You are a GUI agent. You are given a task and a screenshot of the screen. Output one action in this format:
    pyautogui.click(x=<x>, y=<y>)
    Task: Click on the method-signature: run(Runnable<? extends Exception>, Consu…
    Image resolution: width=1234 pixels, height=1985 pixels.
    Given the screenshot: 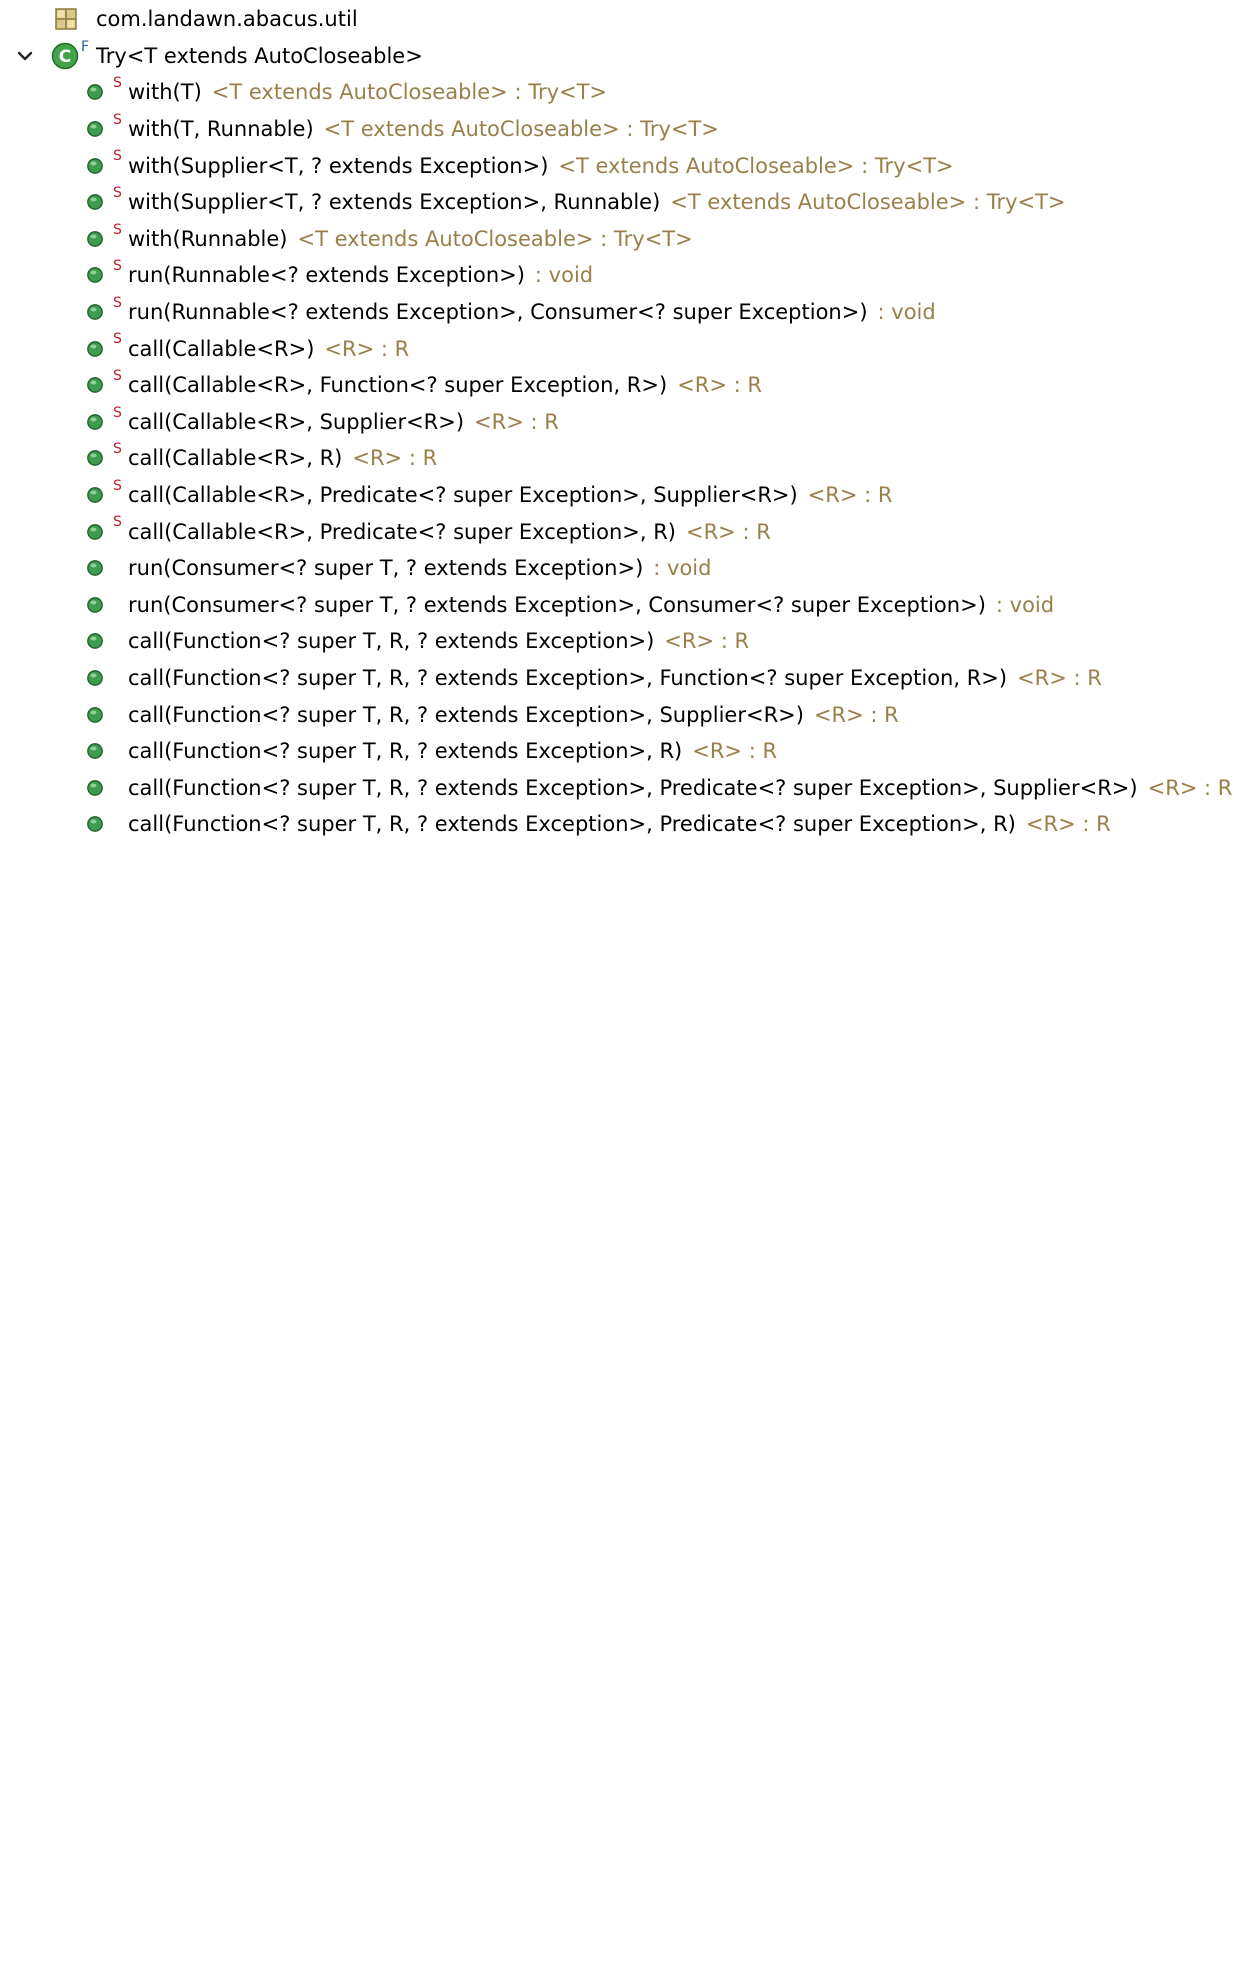 What is the action you would take?
    pyautogui.click(x=498, y=312)
    